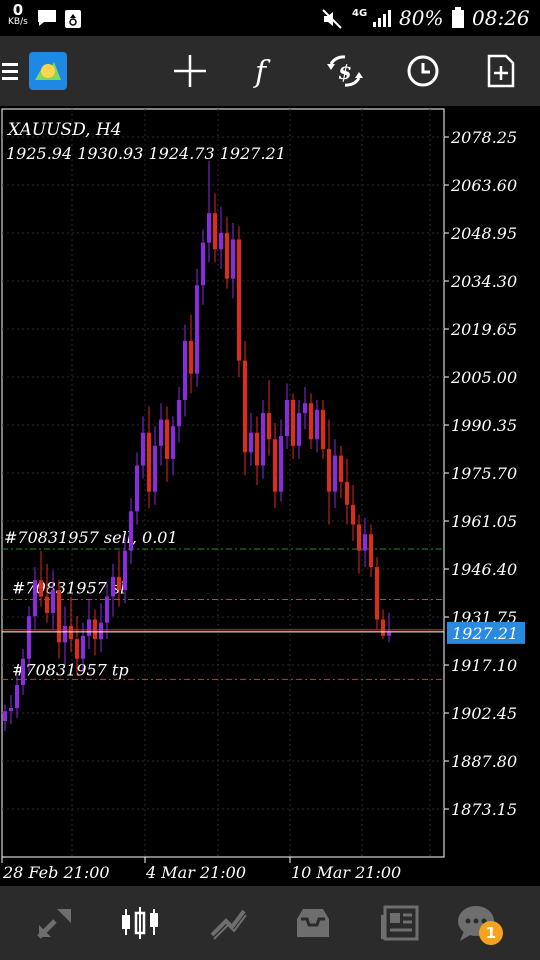 Image resolution: width=540 pixels, height=960 pixels. I want to click on signal-icon, so click(382, 18).